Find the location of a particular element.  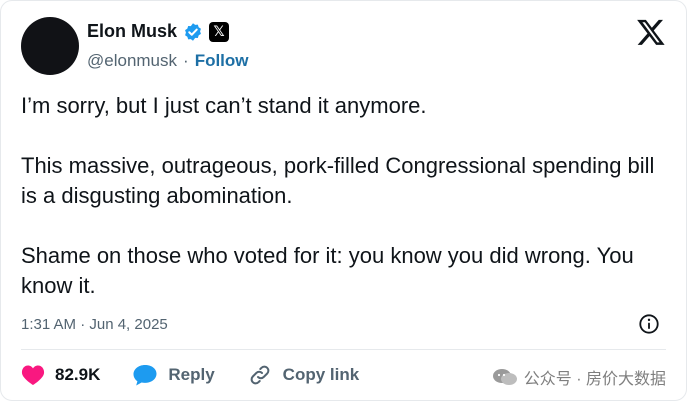

reply-label: Reply is located at coordinates (191, 374).